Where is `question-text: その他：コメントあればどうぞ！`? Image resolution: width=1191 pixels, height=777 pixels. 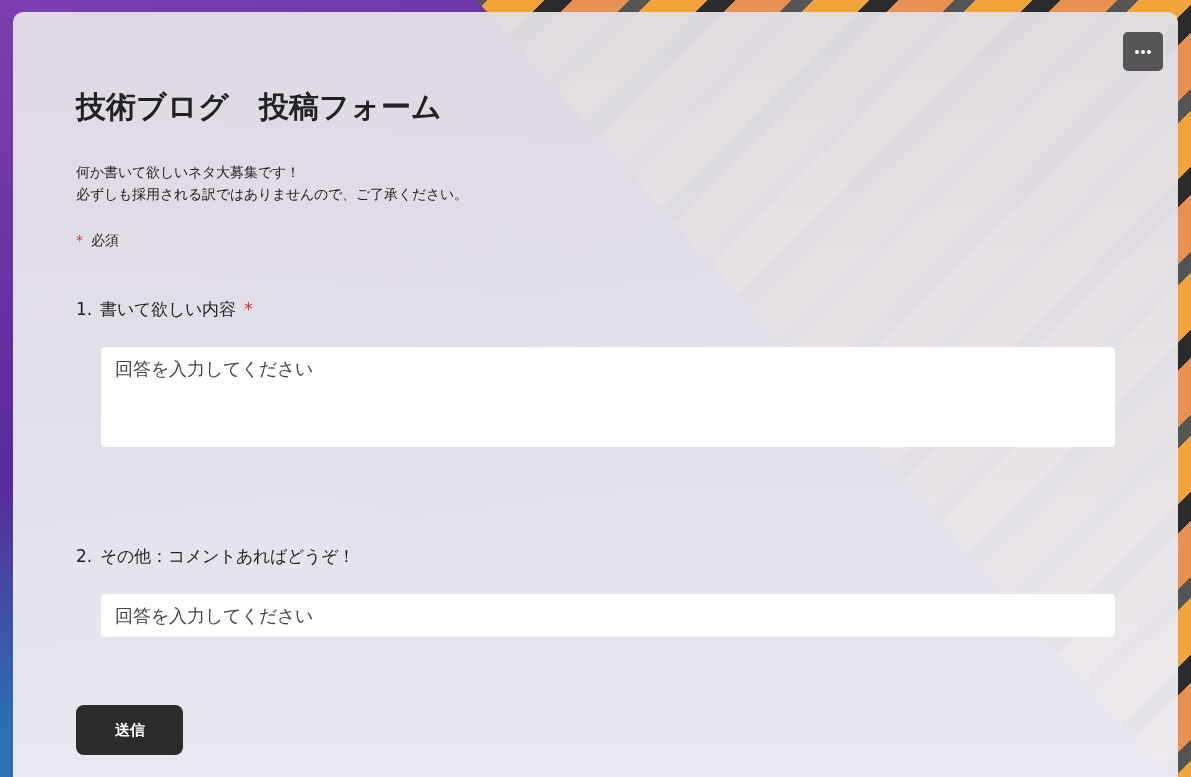
question-text: その他：コメントあればどうぞ！ is located at coordinates (228, 556).